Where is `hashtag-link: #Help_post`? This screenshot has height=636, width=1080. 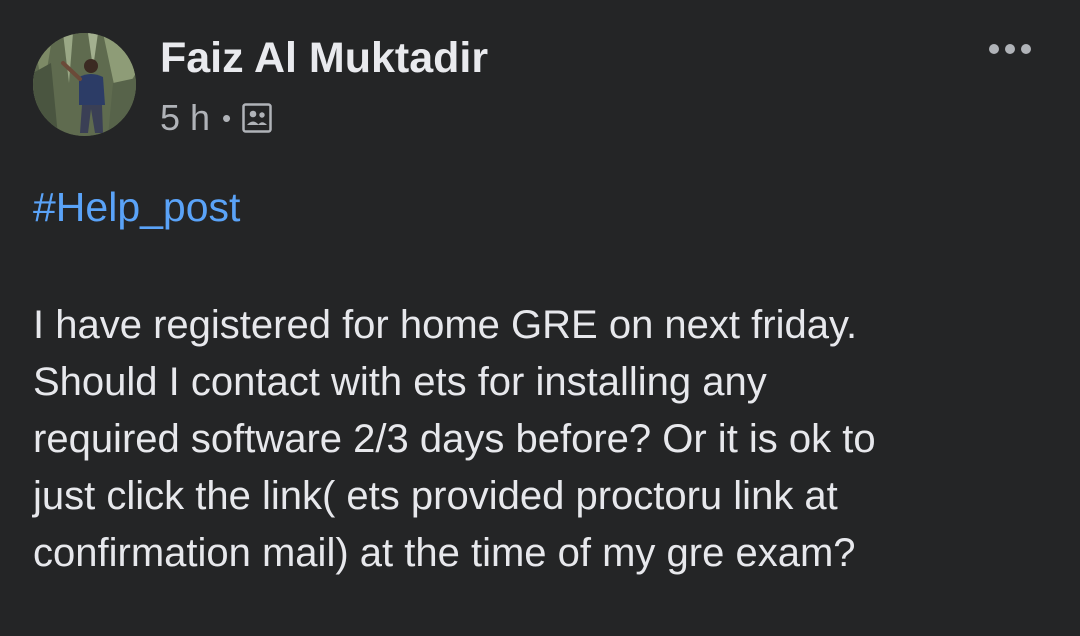
hashtag-link: #Help_post is located at coordinates (136, 207).